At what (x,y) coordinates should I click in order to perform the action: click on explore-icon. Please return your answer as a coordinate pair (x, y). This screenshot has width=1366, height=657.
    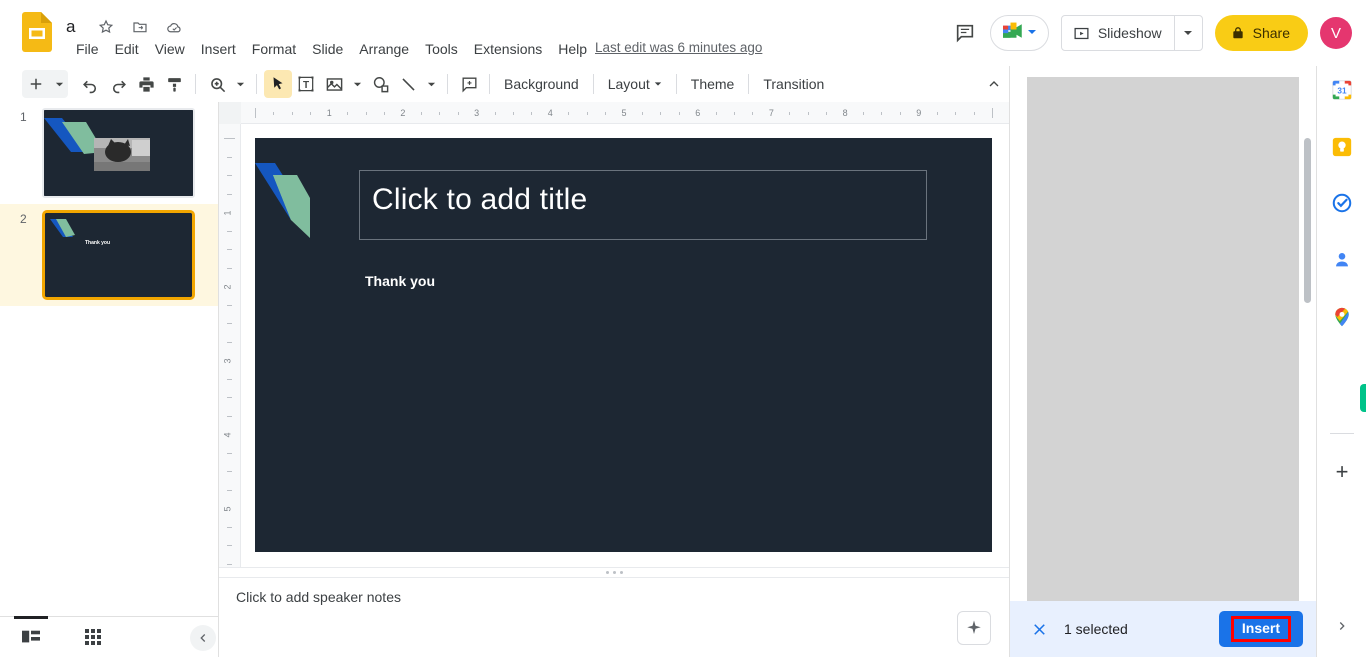
    Looking at the image, I should click on (974, 628).